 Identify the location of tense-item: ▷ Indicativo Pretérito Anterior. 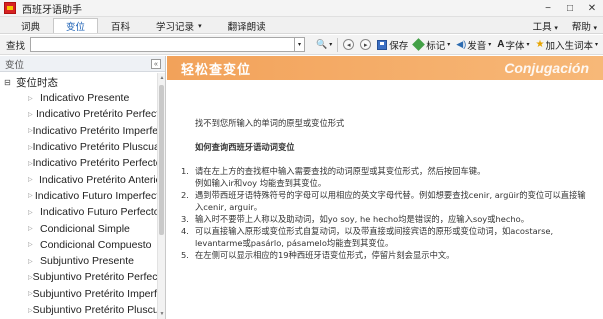
(82, 179).